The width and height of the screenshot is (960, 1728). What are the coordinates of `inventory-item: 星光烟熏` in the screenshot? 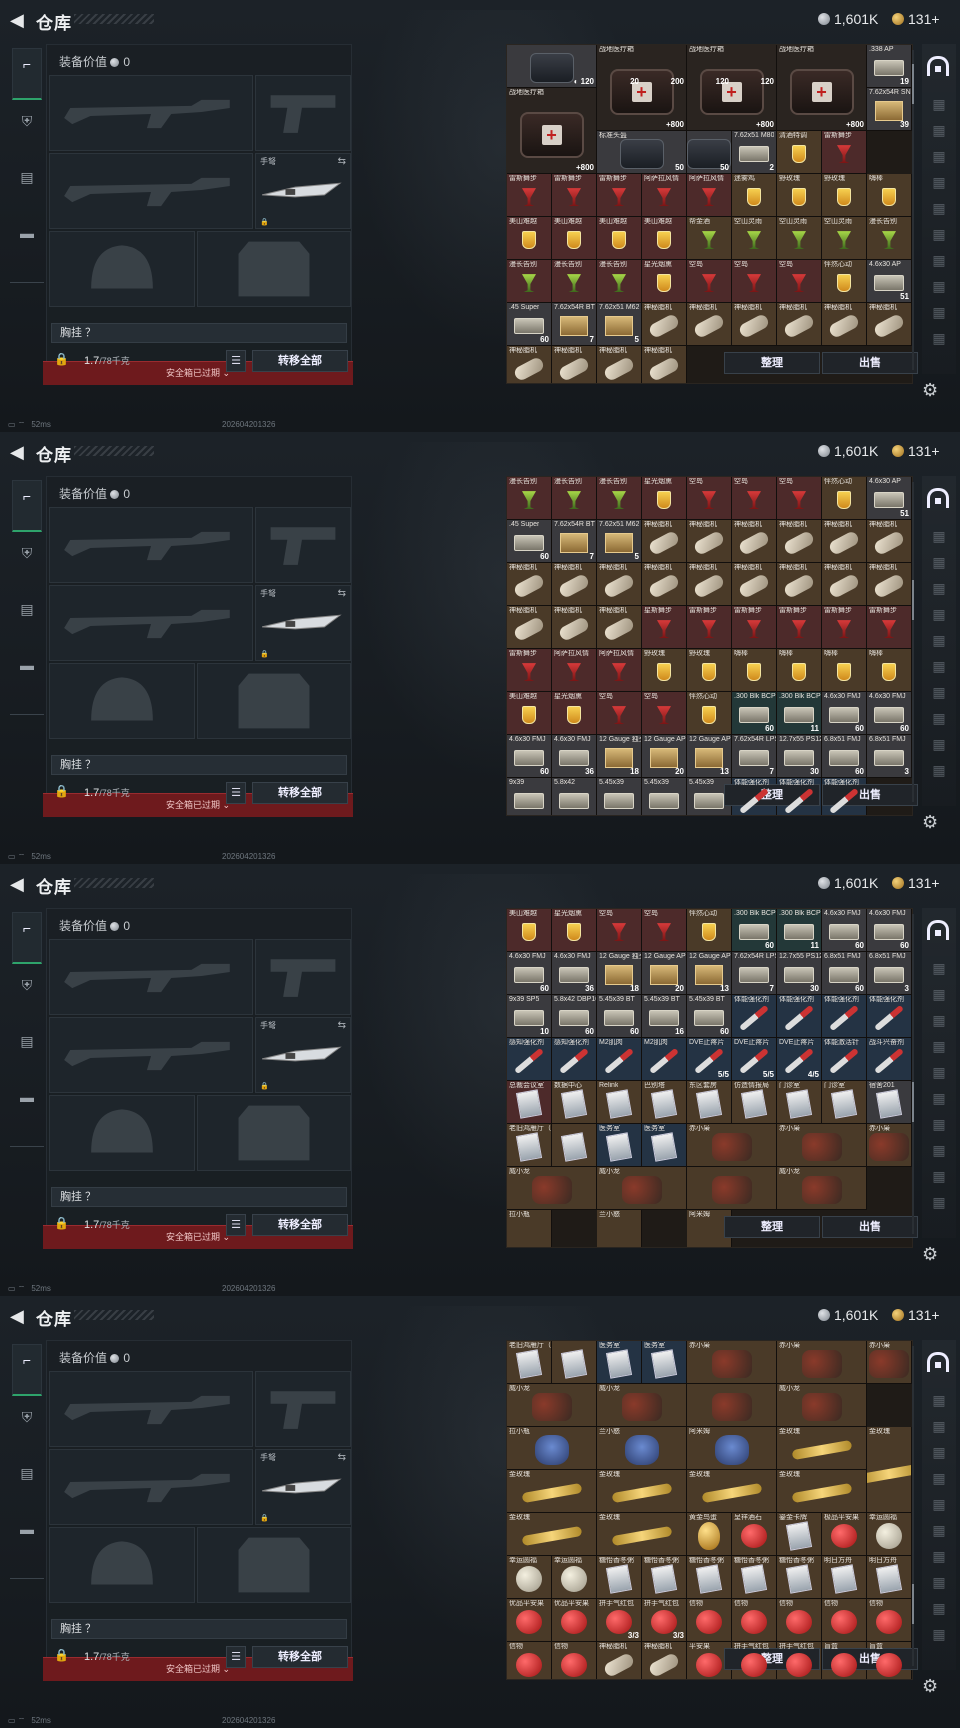 It's located at (574, 930).